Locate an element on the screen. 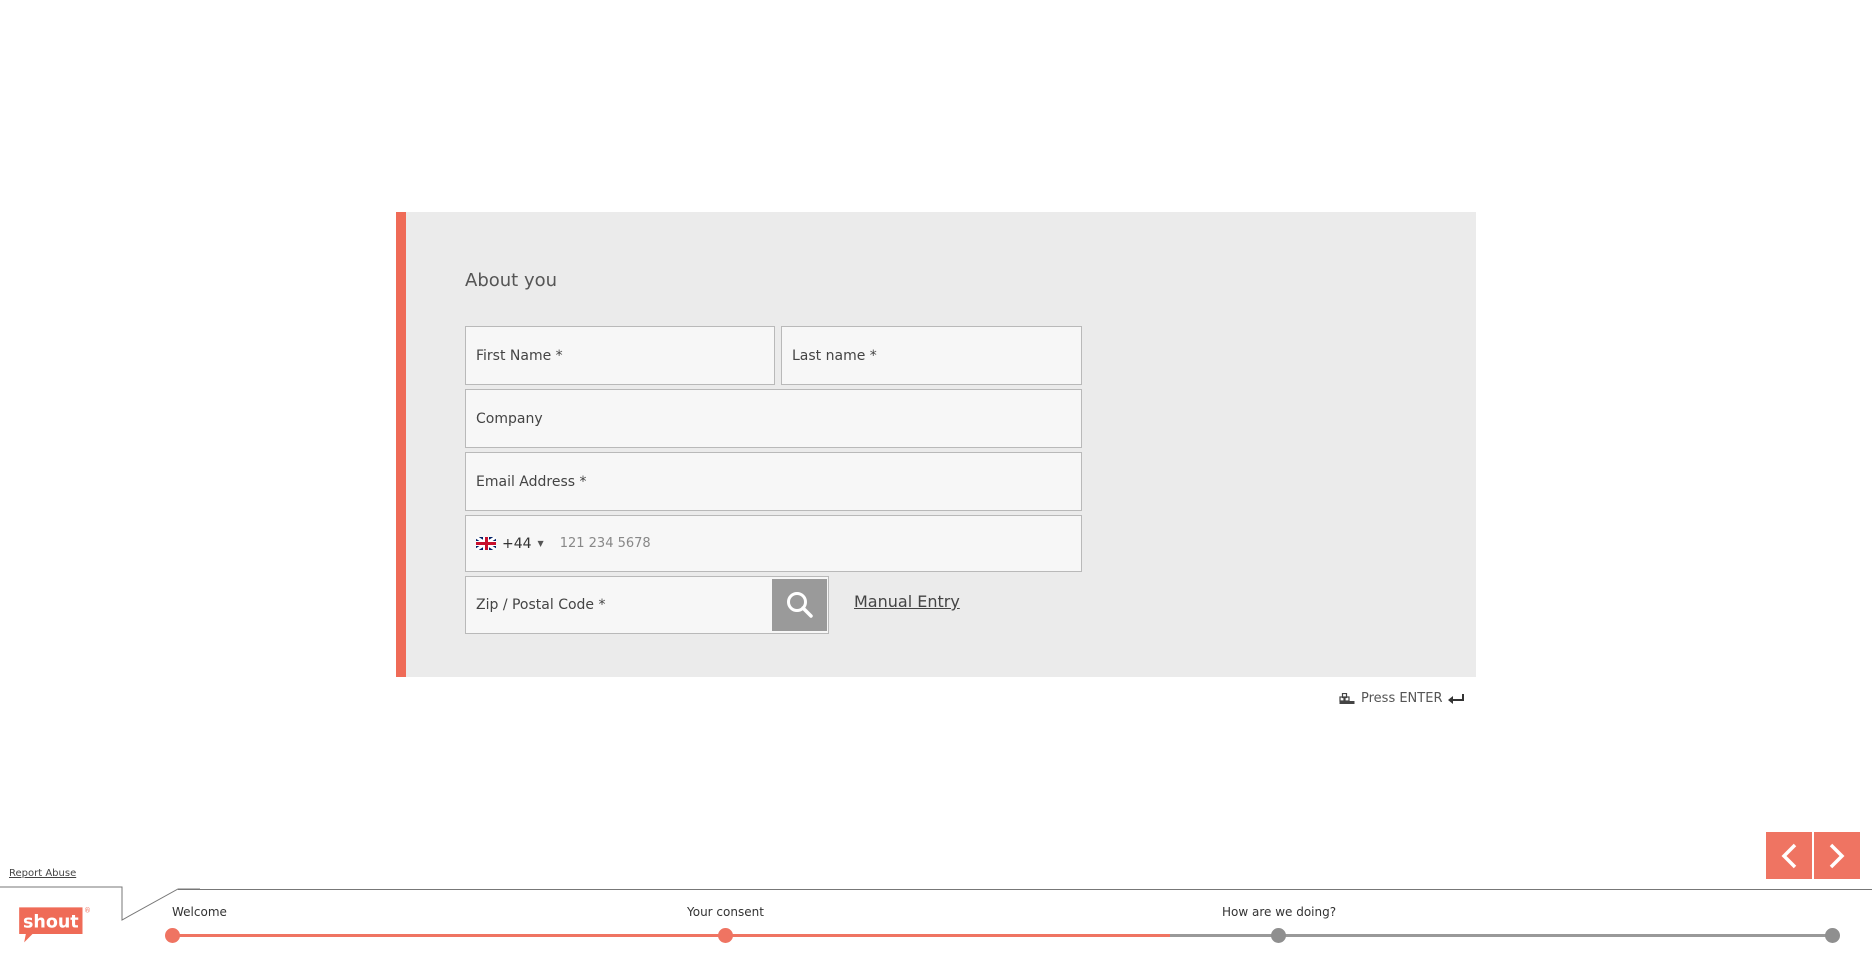 The width and height of the screenshot is (1872, 958). progress-step-consent: Your consent is located at coordinates (725, 912).